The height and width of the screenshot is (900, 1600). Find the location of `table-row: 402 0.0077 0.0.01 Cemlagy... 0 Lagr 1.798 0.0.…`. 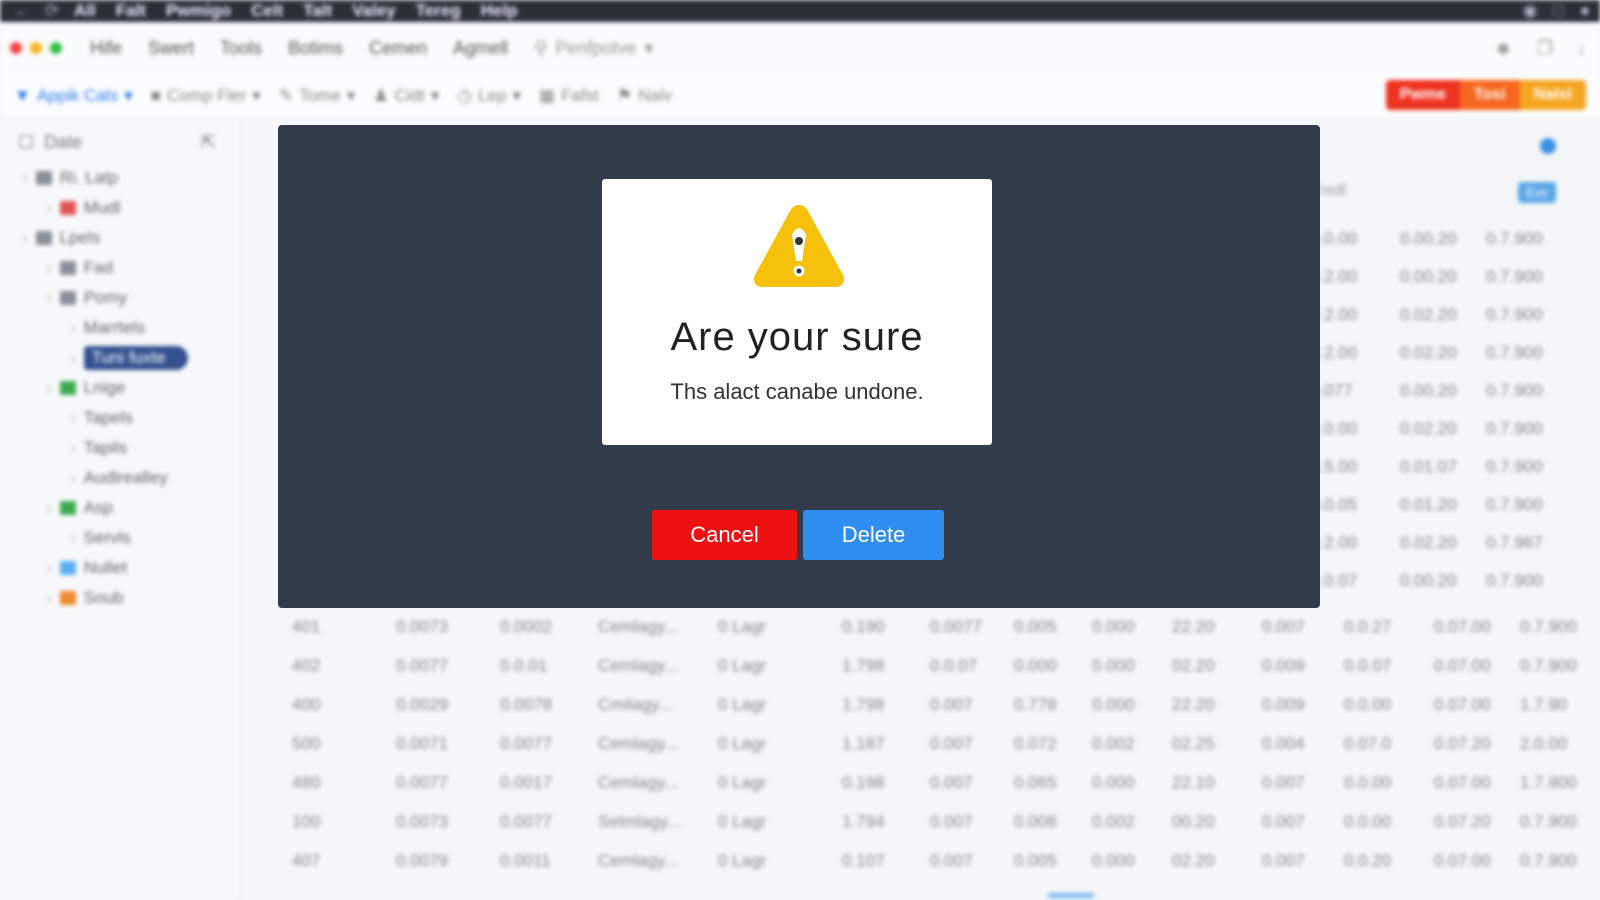

table-row: 402 0.0077 0.0.01 Cemlagy... 0 Lagr 1.798 0.0.… is located at coordinates (927, 665).